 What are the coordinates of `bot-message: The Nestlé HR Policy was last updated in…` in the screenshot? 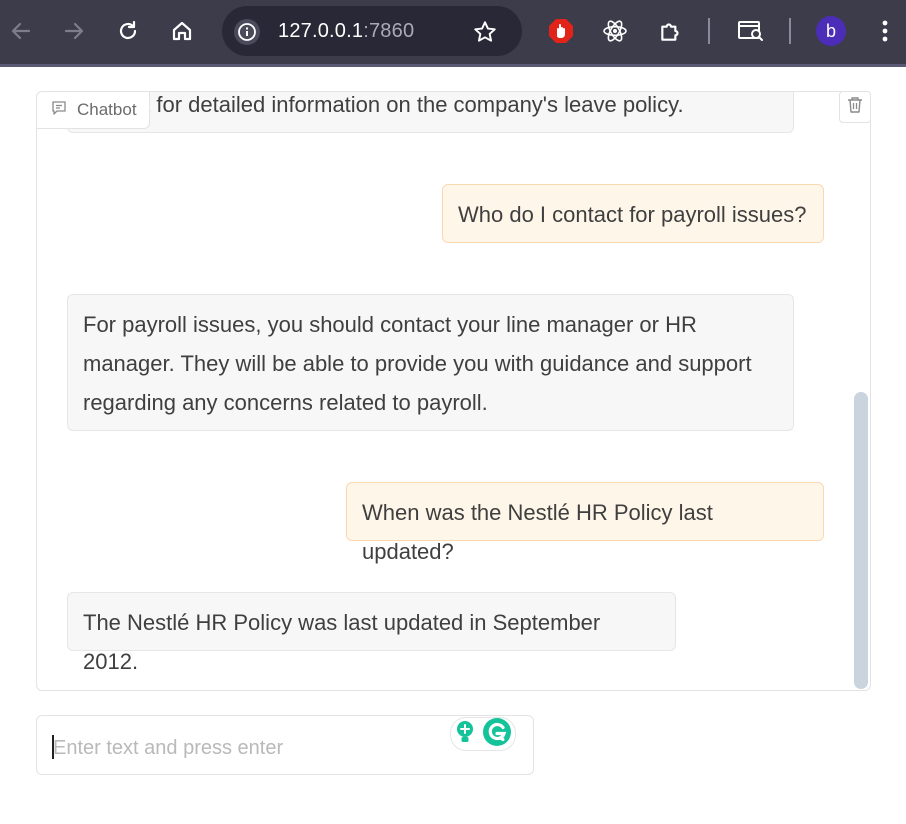 It's located at (371, 633).